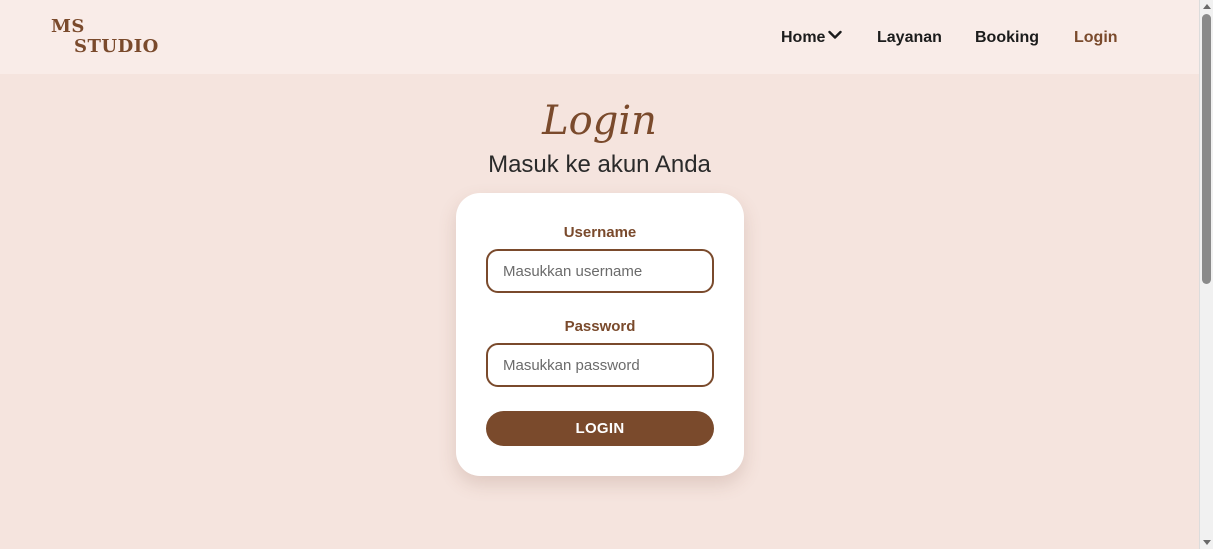 This screenshot has height=549, width=1213. I want to click on scroll-up-arrow-icon, so click(1207, 6).